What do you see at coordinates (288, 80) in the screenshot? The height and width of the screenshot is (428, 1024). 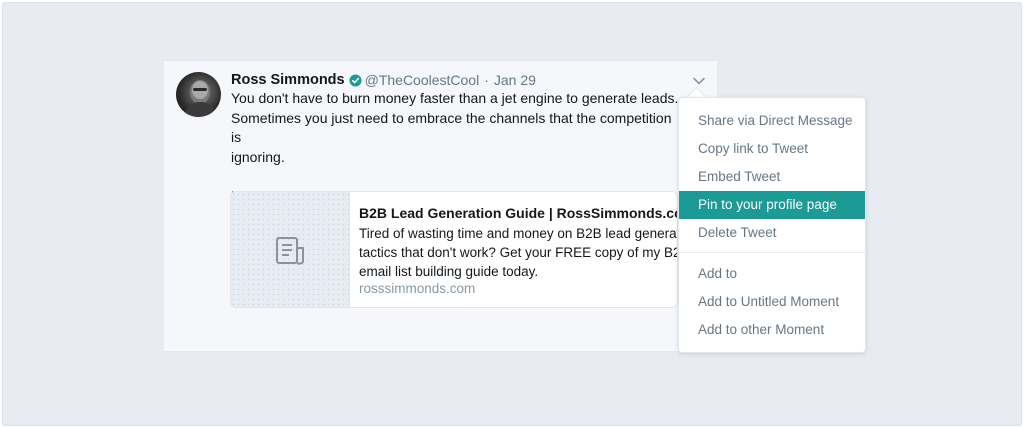 I see `author-name: Ross Simmonds` at bounding box center [288, 80].